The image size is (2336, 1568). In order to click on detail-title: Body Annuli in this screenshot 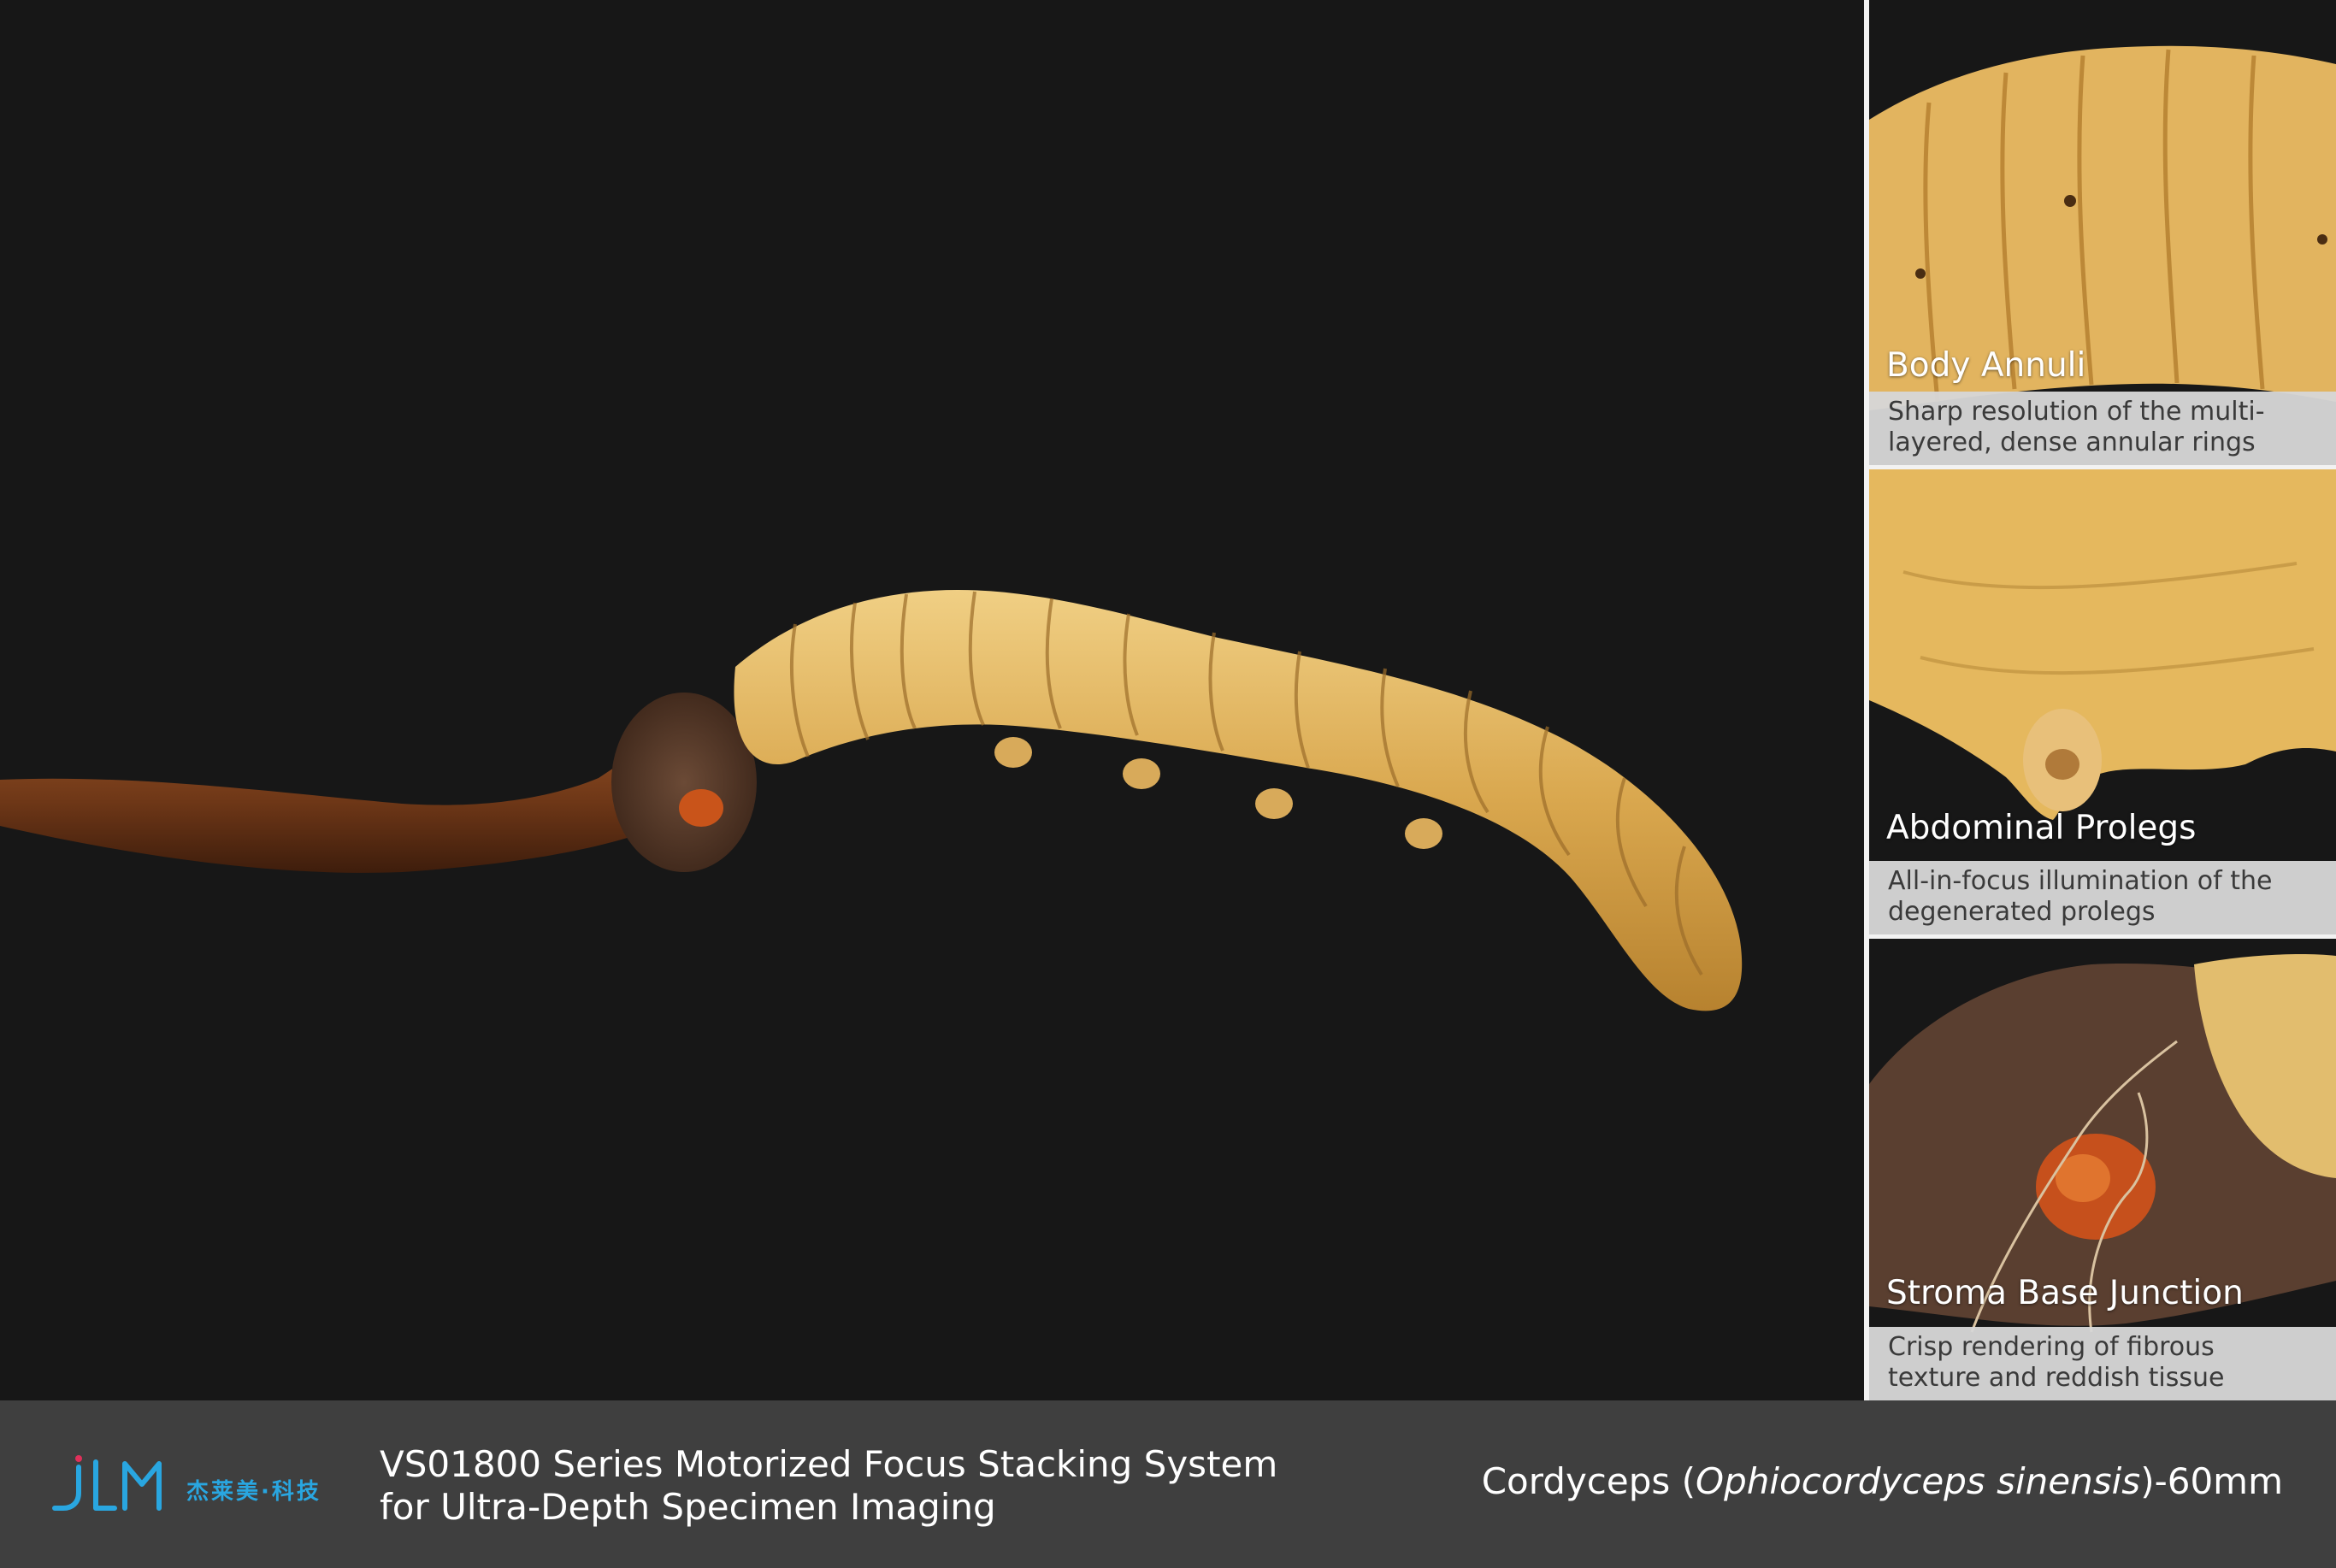, I will do `click(1986, 366)`.